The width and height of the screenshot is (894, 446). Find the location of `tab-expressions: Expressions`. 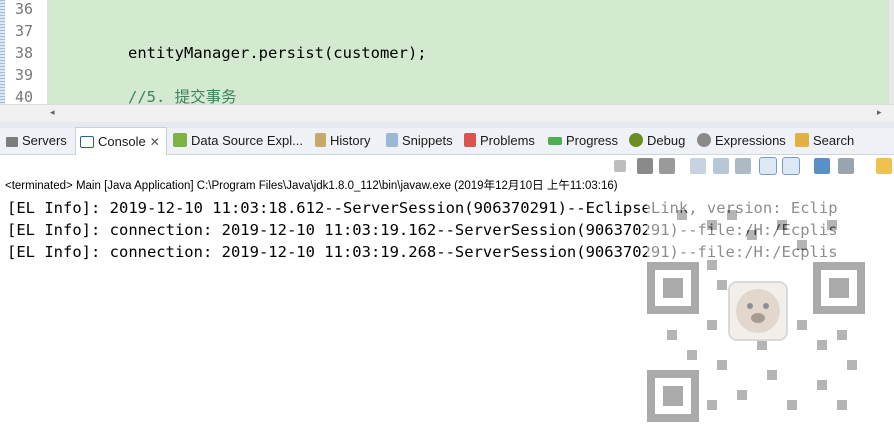

tab-expressions: Expressions is located at coordinates (741, 141).